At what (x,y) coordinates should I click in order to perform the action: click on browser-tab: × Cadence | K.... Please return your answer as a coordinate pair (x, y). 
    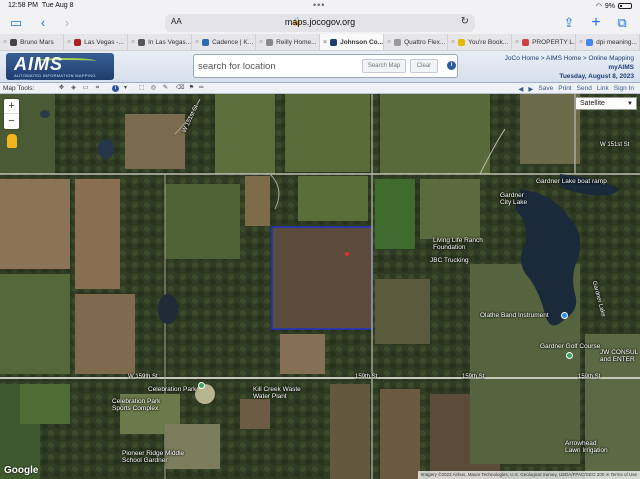
    Looking at the image, I should click on (224, 42).